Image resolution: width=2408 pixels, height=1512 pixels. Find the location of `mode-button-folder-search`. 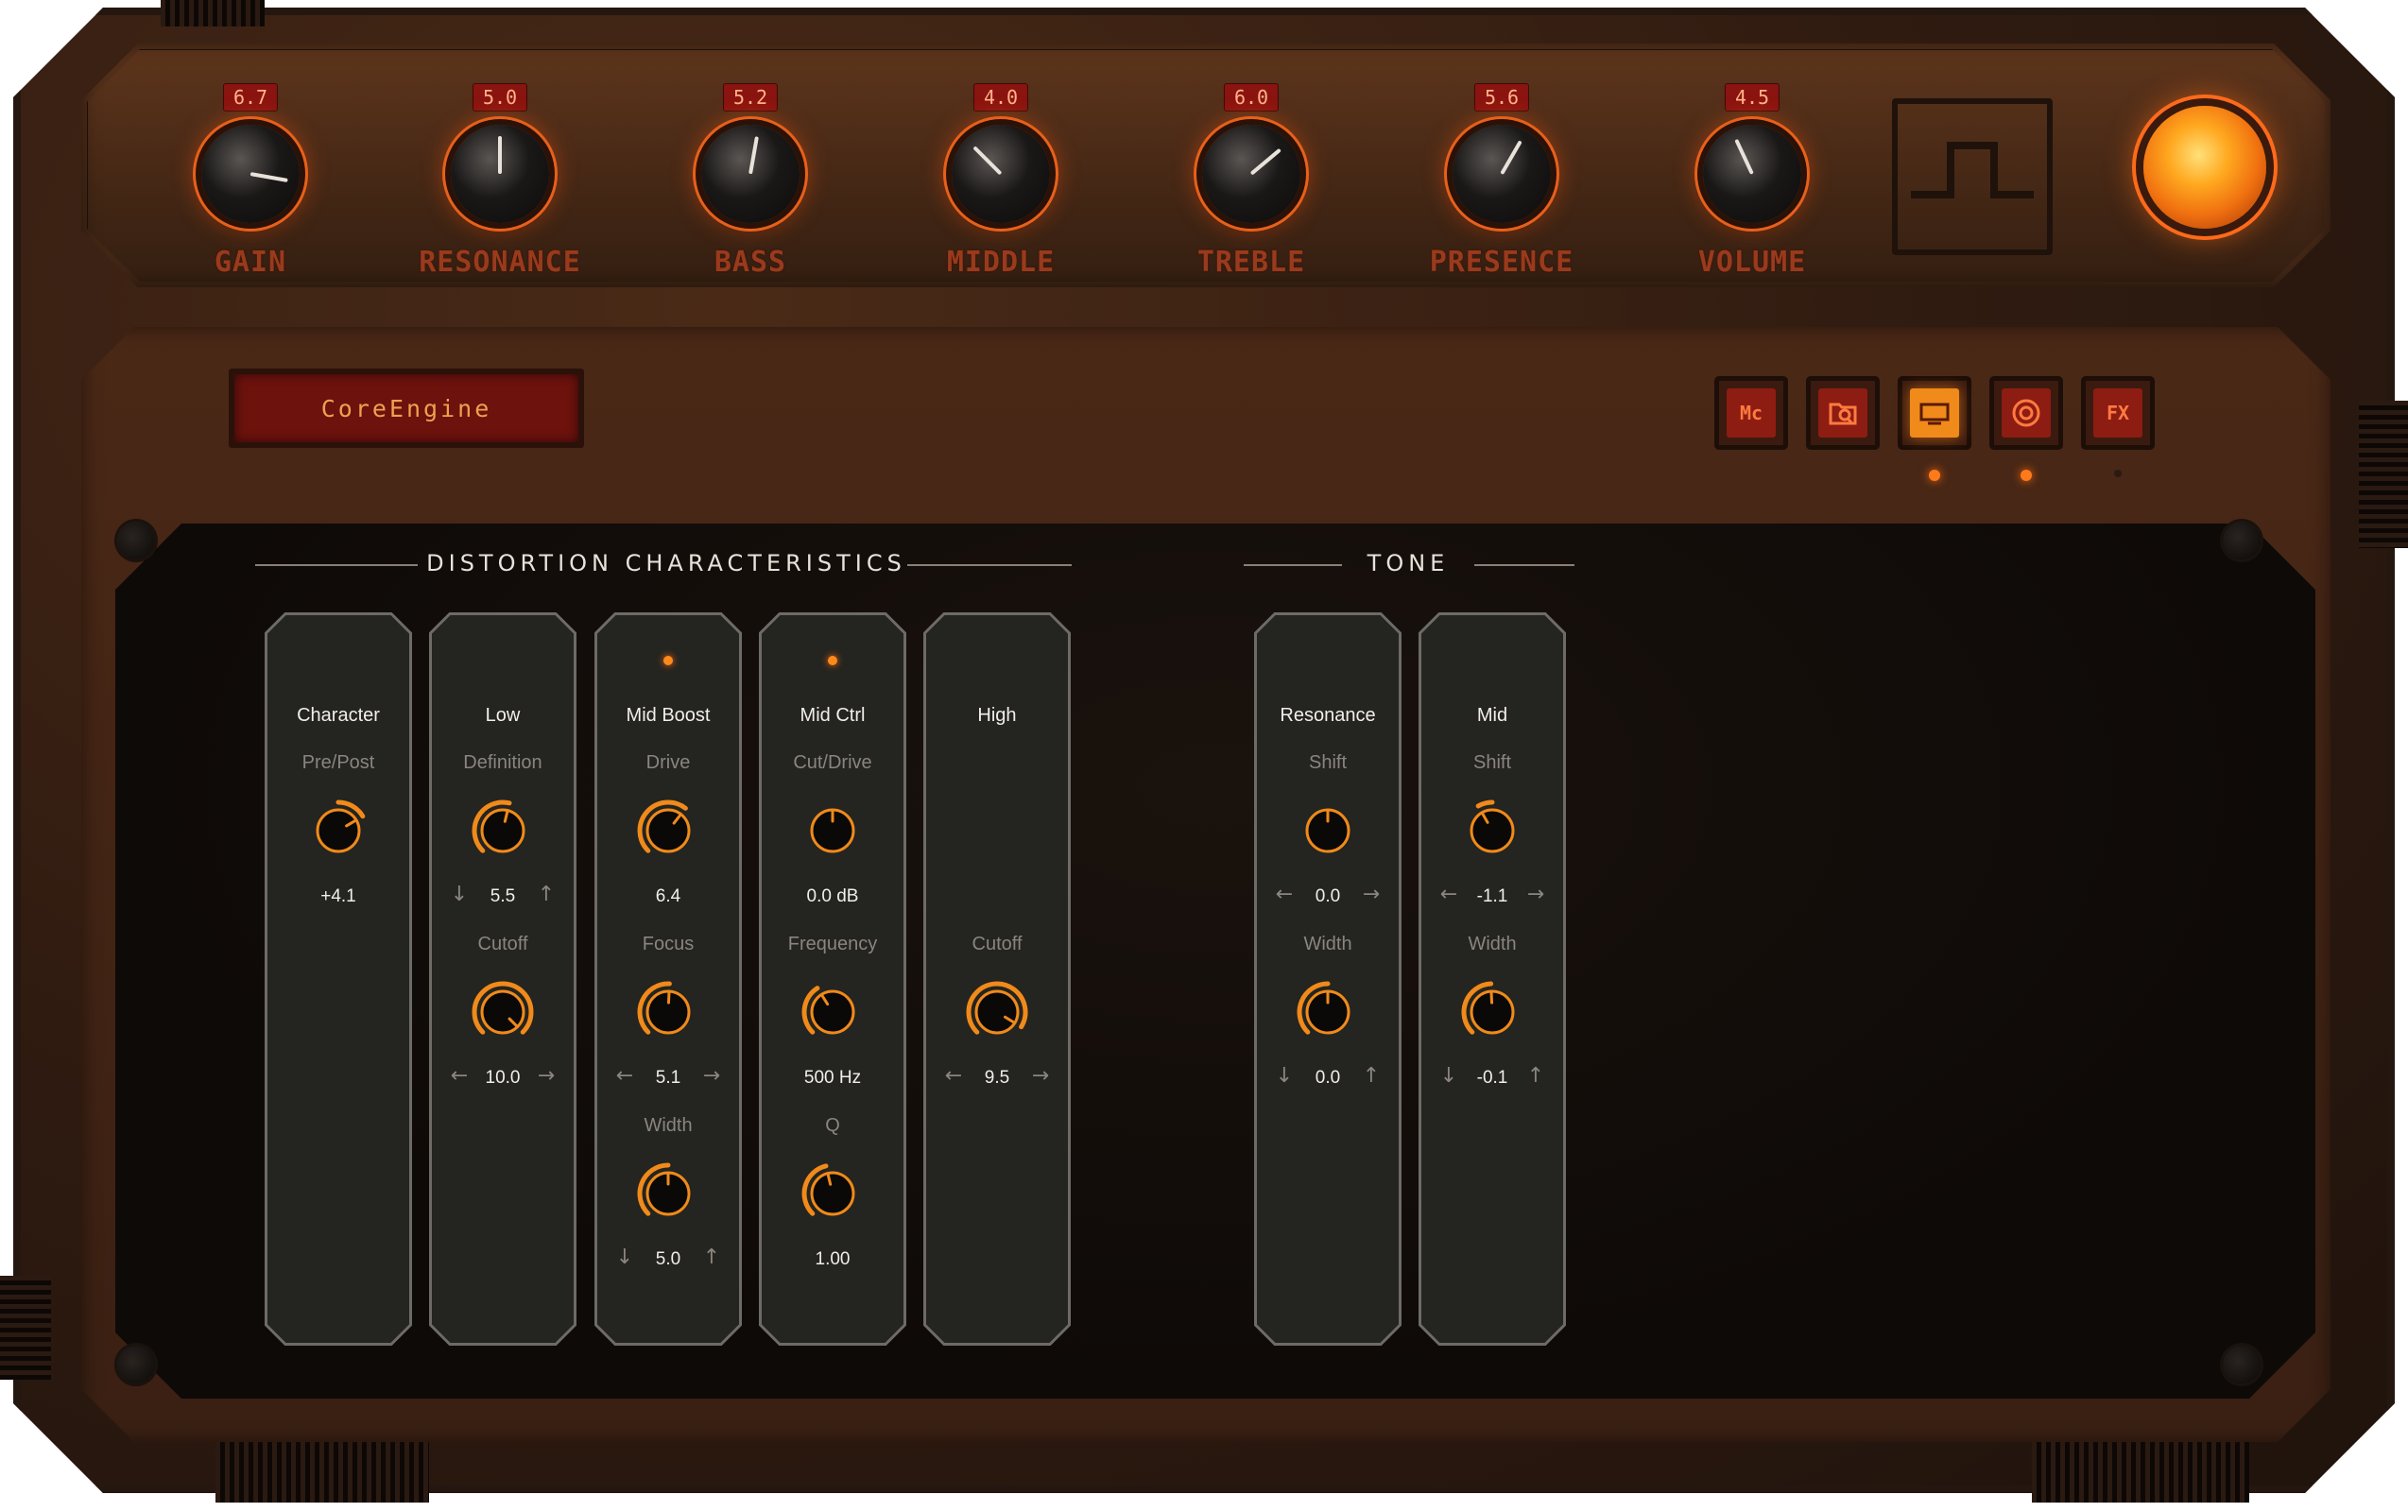

mode-button-folder-search is located at coordinates (1843, 413).